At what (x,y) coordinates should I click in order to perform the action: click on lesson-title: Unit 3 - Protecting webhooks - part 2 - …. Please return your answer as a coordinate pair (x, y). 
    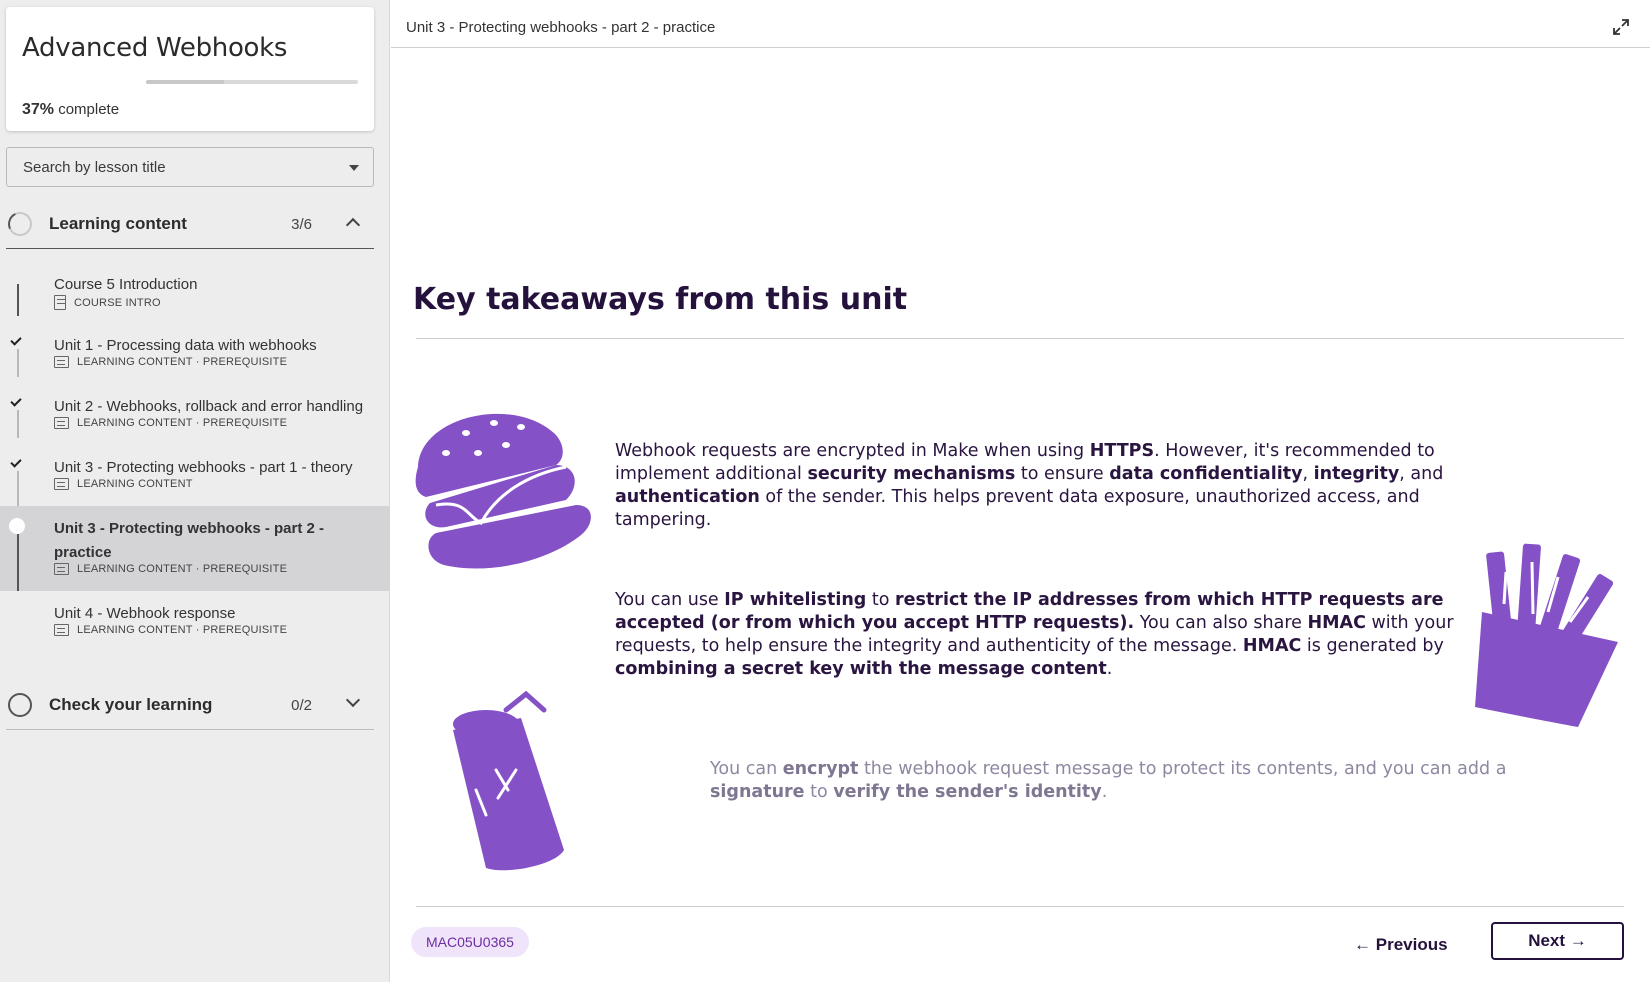
    Looking at the image, I should click on (189, 540).